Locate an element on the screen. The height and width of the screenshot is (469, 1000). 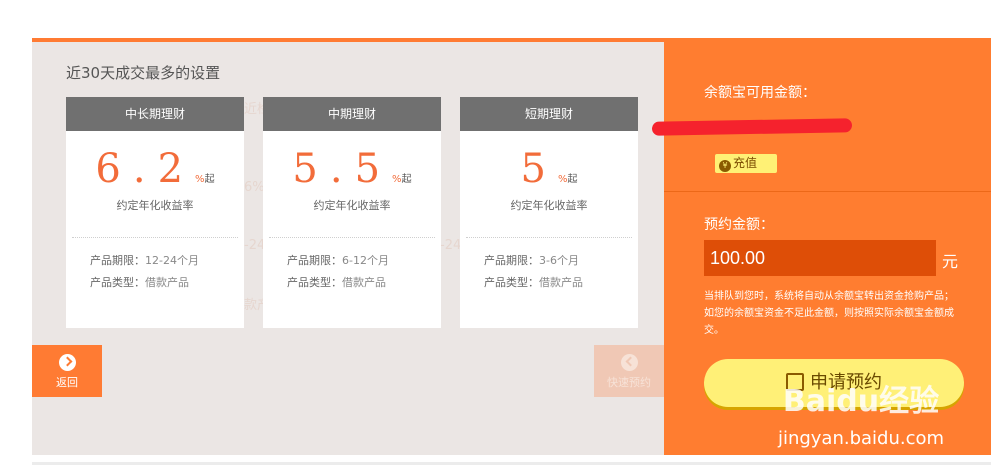
card-info: 产品期限：6-12个月 产品类型：借款产品 is located at coordinates (352, 272).